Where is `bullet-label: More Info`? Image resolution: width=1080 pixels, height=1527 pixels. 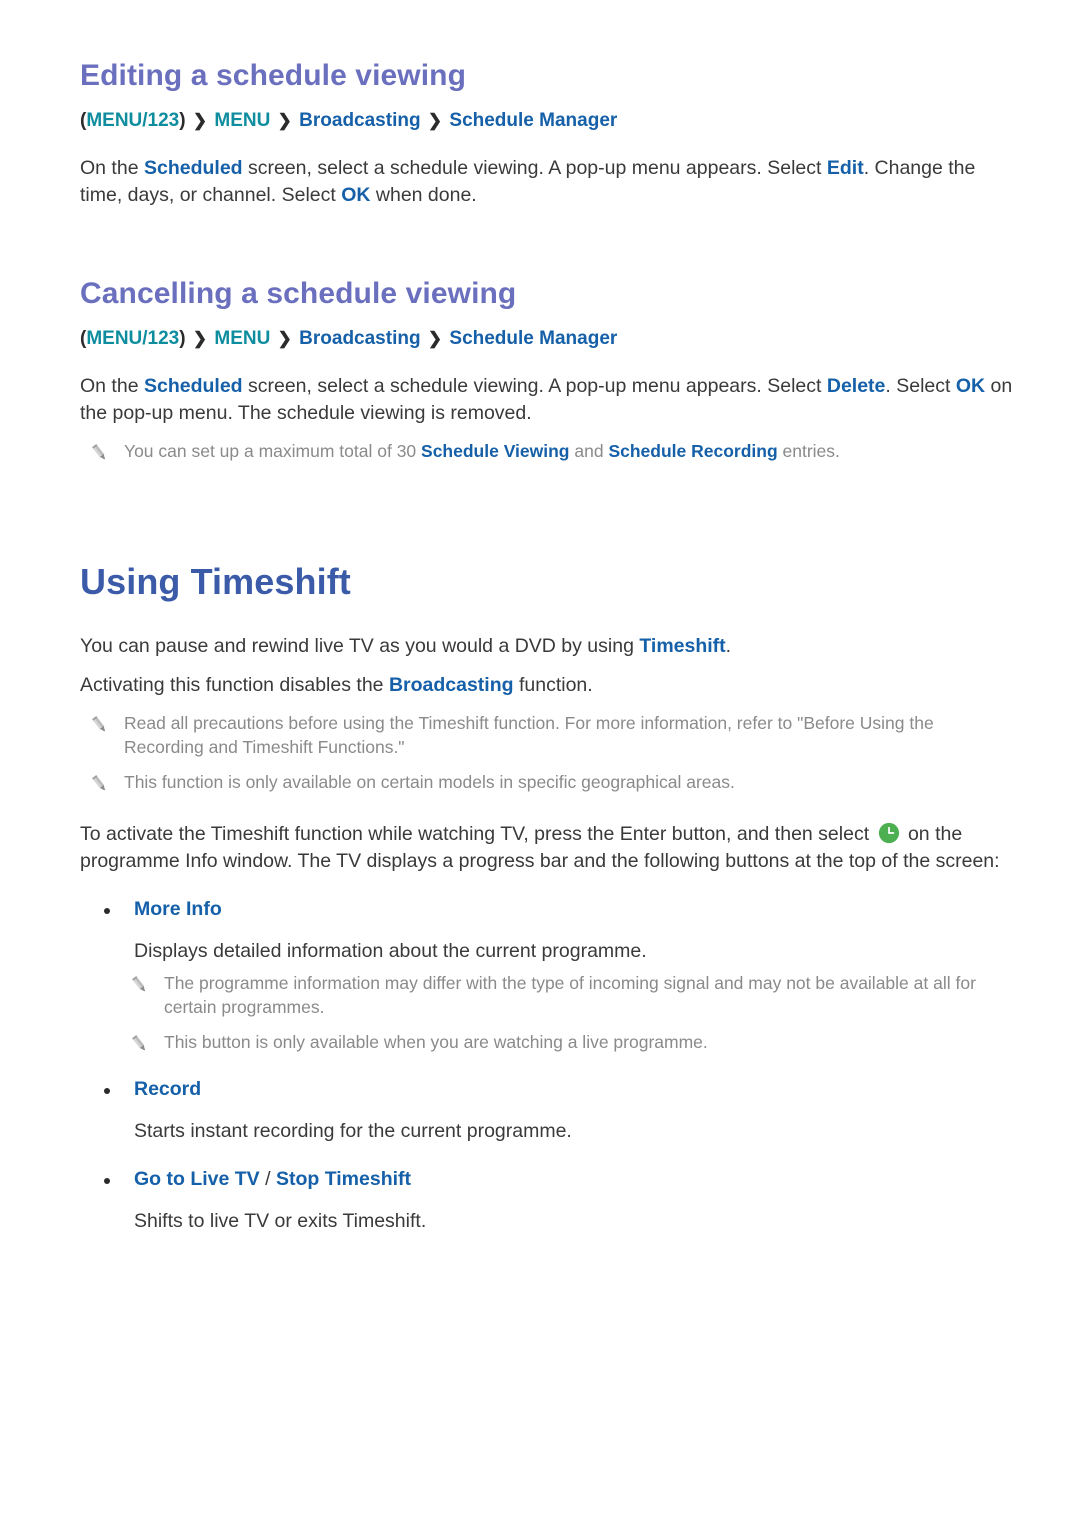 bullet-label: More Info is located at coordinates (178, 909).